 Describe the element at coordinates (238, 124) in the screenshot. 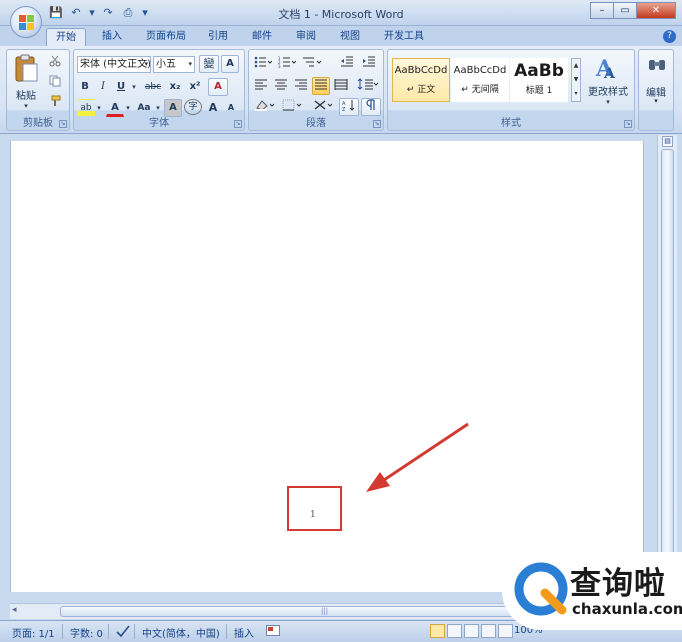

I see `font-launcher-icon: ↘` at that location.